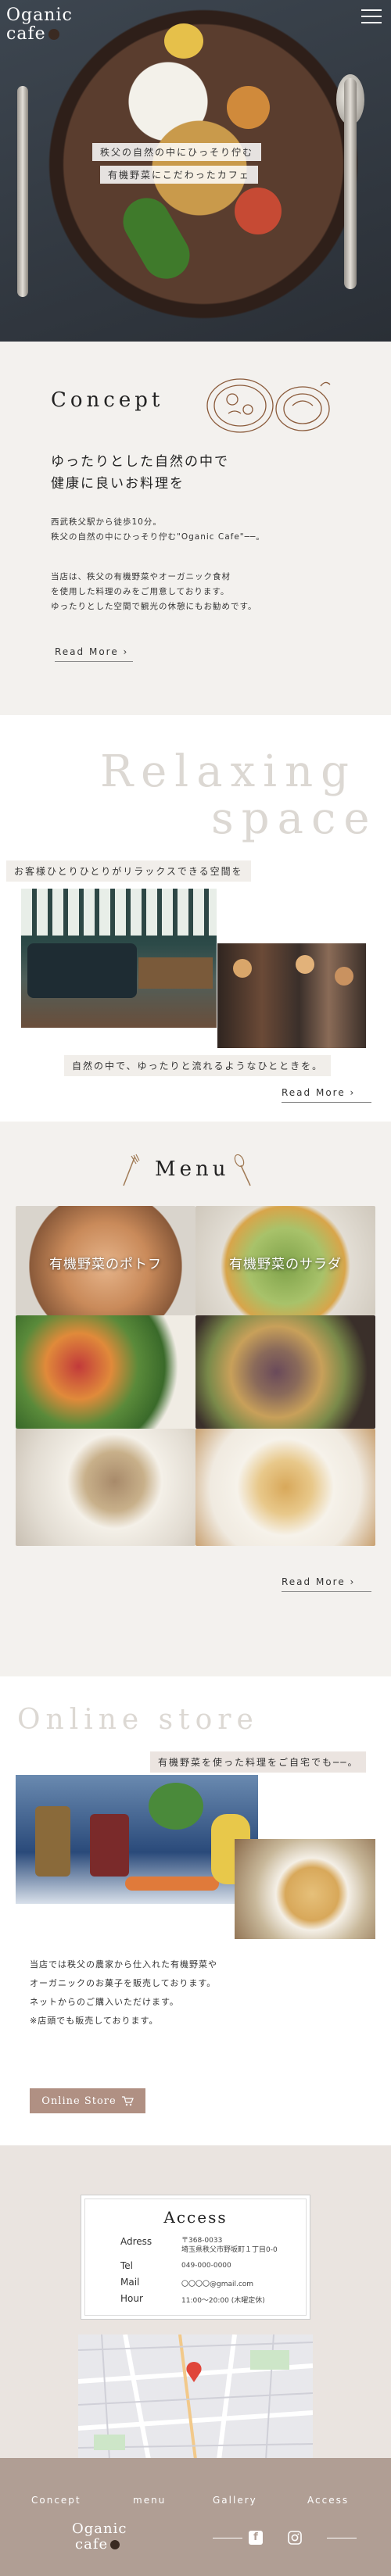  I want to click on relax-title-line1: Relaxing, so click(229, 771).